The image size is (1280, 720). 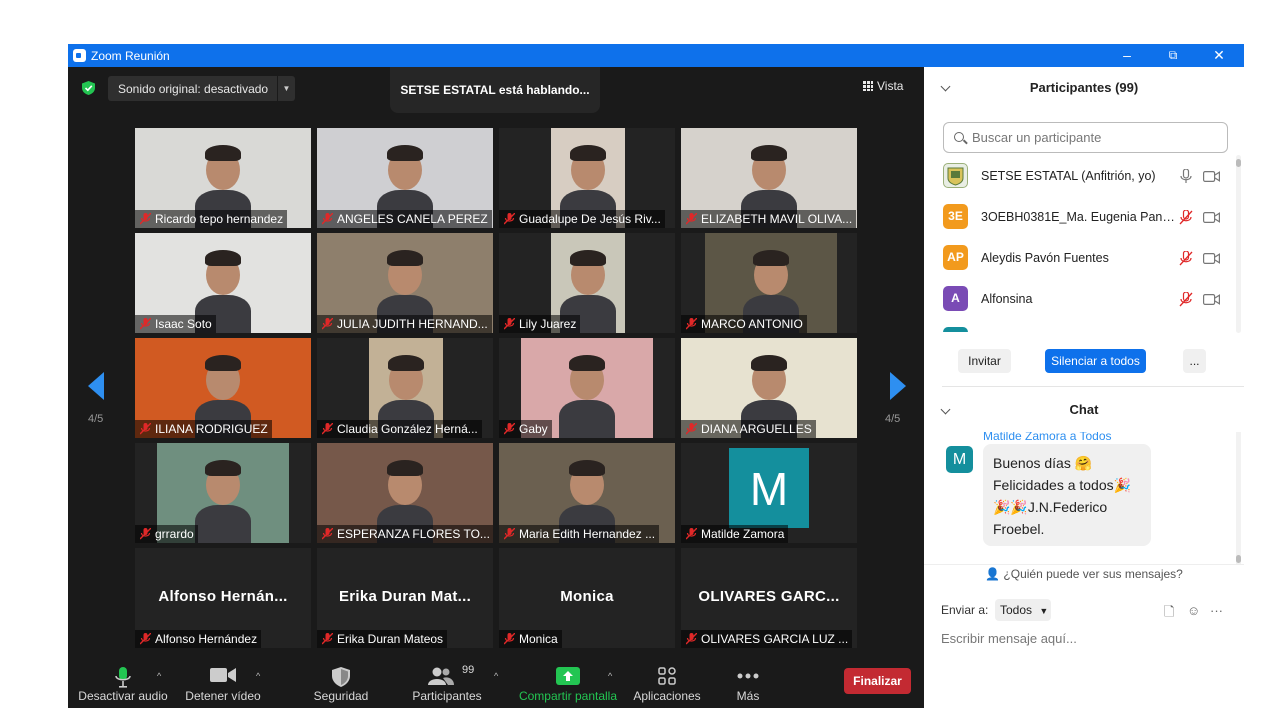 I want to click on participant-name-label: Ricardo tepo hernandez, so click(x=211, y=219).